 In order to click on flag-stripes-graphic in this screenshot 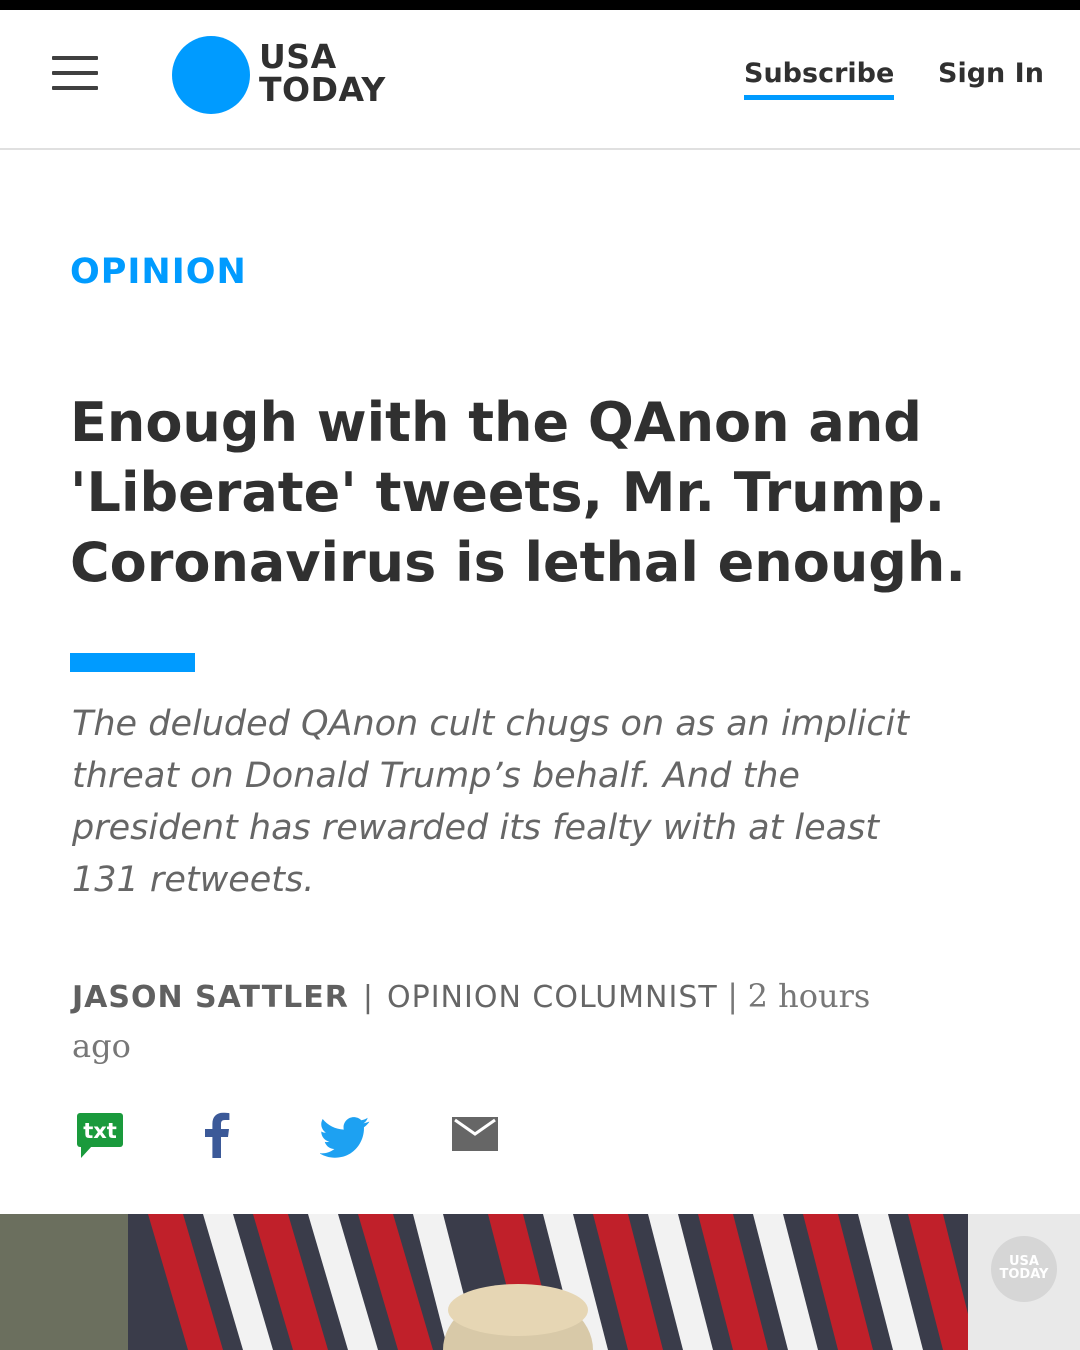, I will do `click(548, 1282)`.